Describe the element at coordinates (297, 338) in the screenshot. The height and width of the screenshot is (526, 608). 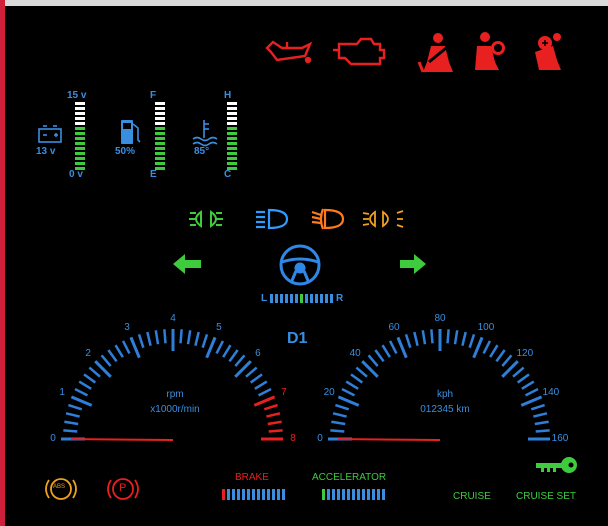
I see `gear-indicator: D1` at that location.